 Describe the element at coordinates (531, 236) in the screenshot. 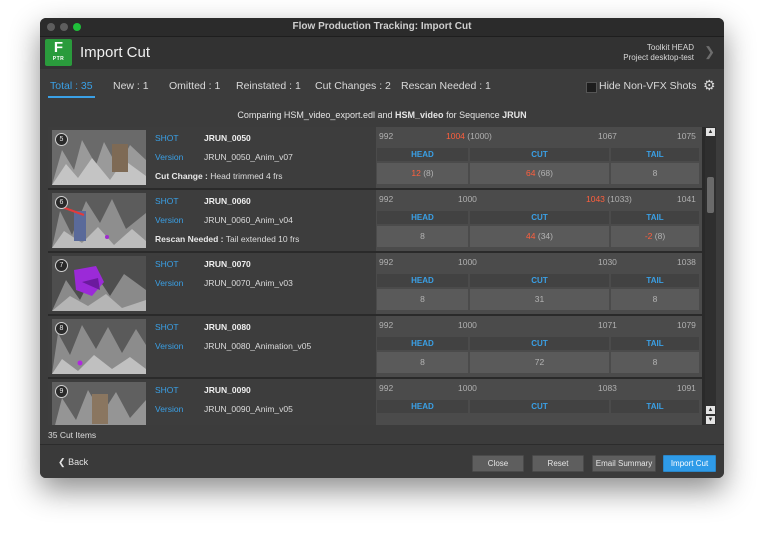

I see `cut-value: 44` at that location.